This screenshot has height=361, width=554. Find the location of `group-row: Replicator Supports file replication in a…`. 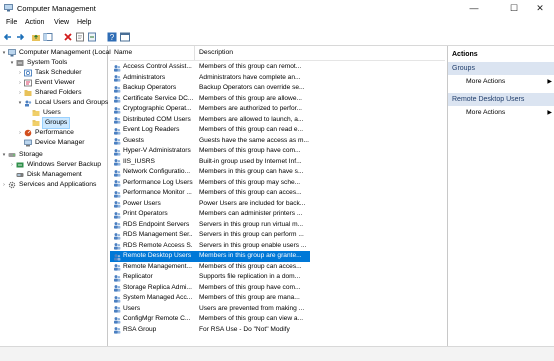

group-row: Replicator Supports file replication in a… is located at coordinates (210, 277).